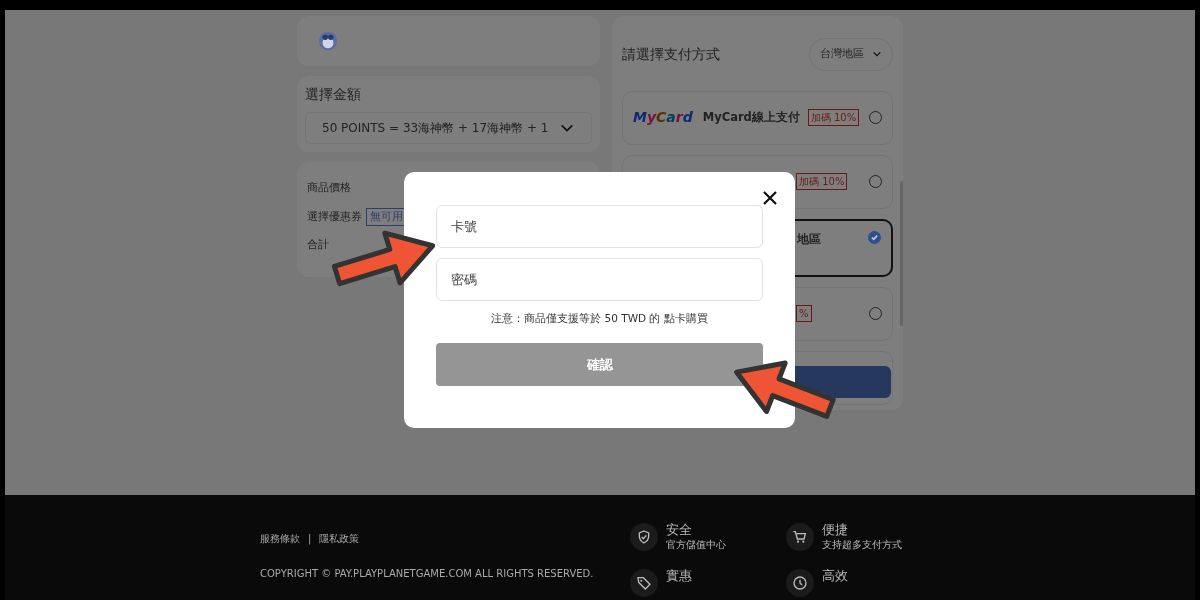 Image resolution: width=1200 pixels, height=600 pixels. Describe the element at coordinates (751, 117) in the screenshot. I see `option-name: MyCard線上支付` at that location.